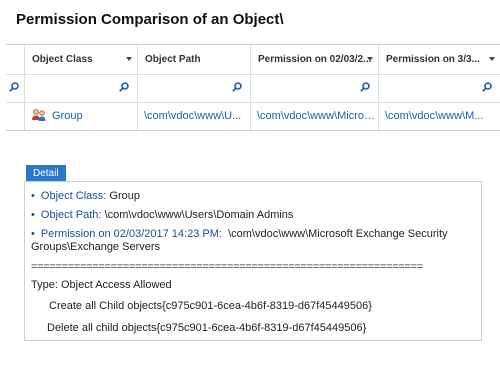 The width and height of the screenshot is (500, 390). What do you see at coordinates (199, 215) in the screenshot?
I see `object-path-value: \com\vdoc\www\Users\Domain Admins` at bounding box center [199, 215].